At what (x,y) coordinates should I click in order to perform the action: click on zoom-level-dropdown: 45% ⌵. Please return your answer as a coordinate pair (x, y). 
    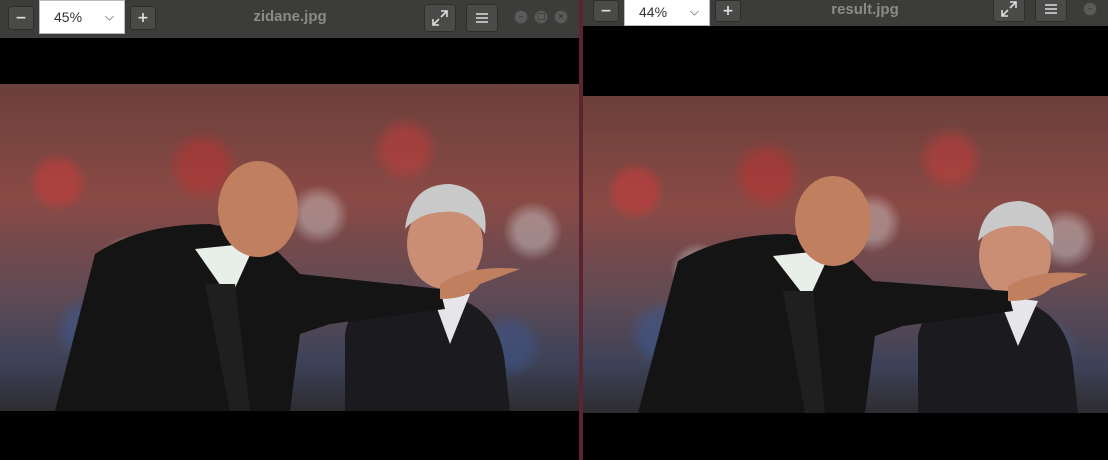
    Looking at the image, I should click on (82, 17).